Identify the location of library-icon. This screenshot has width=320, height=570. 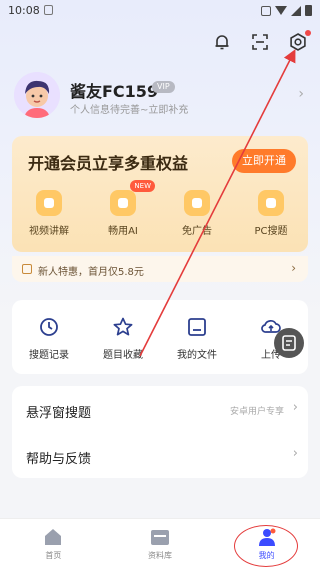
(160, 537).